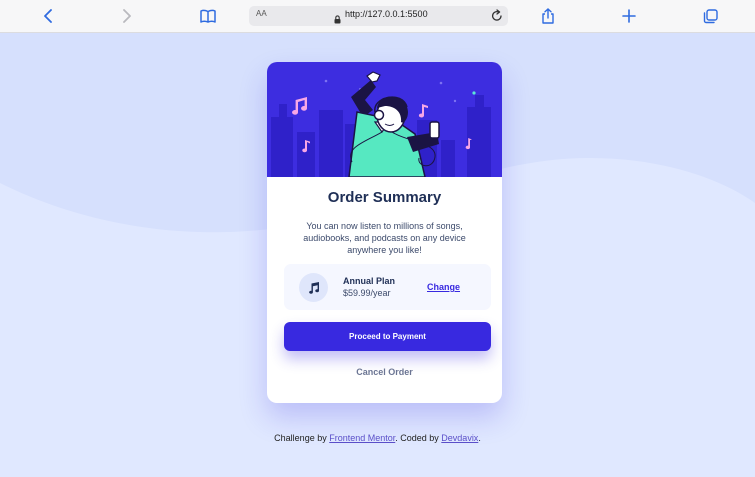 The height and width of the screenshot is (477, 755). I want to click on cancel-order-button: Cancel Order, so click(384, 372).